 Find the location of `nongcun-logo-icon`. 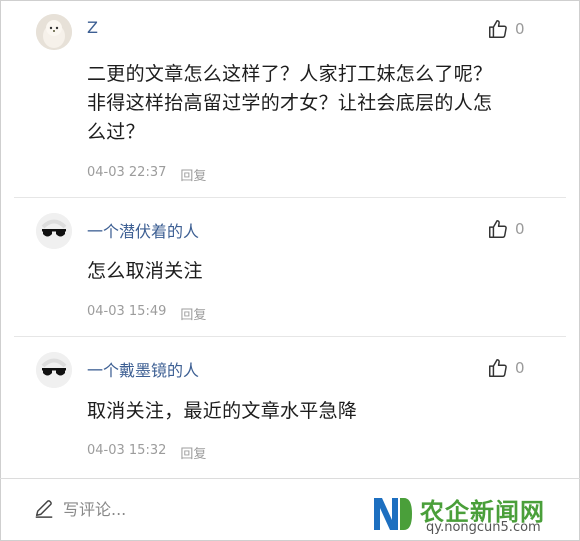

nongcun-logo-icon is located at coordinates (393, 514).